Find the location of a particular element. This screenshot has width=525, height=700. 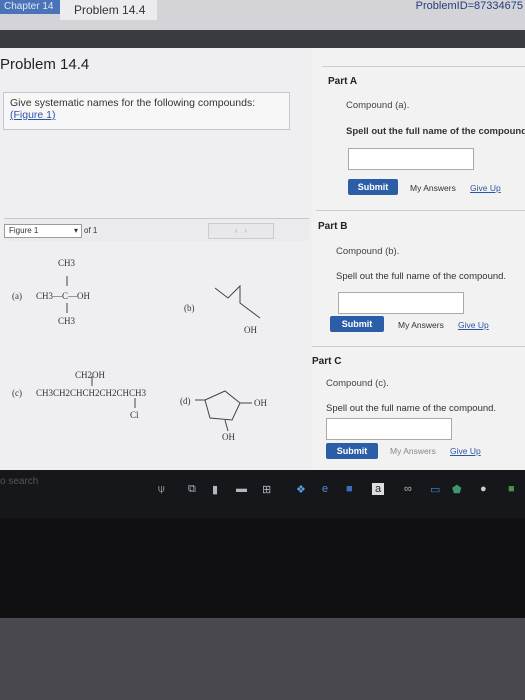

compound-c-label: (c) is located at coordinates (17, 393).